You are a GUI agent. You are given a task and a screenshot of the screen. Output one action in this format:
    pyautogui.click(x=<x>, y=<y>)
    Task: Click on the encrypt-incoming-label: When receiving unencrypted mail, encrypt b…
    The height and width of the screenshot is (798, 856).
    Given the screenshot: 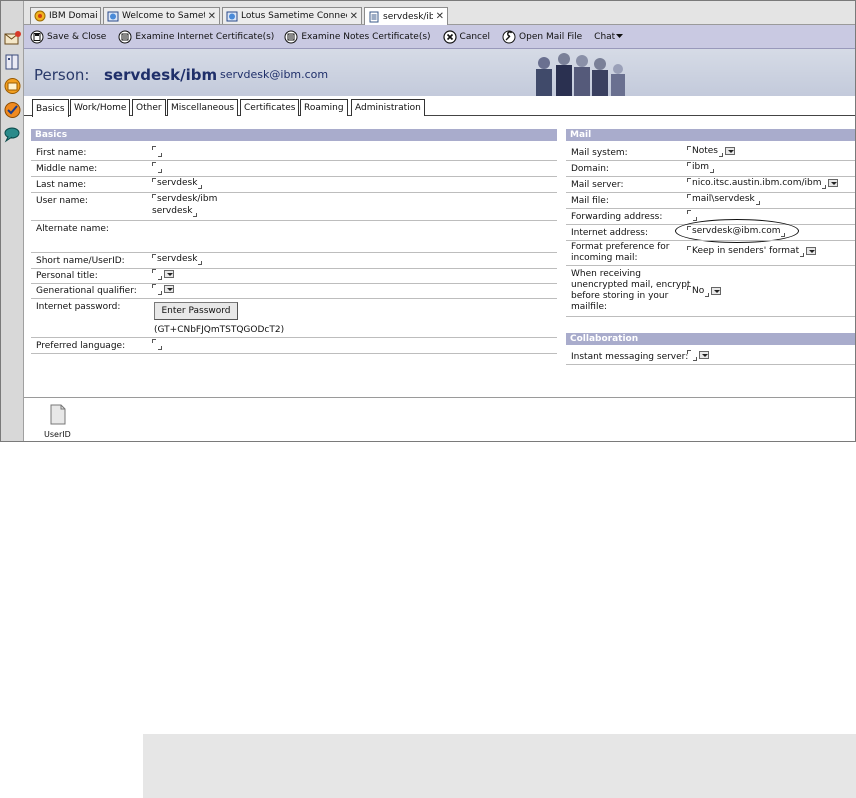 What is the action you would take?
    pyautogui.click(x=631, y=290)
    